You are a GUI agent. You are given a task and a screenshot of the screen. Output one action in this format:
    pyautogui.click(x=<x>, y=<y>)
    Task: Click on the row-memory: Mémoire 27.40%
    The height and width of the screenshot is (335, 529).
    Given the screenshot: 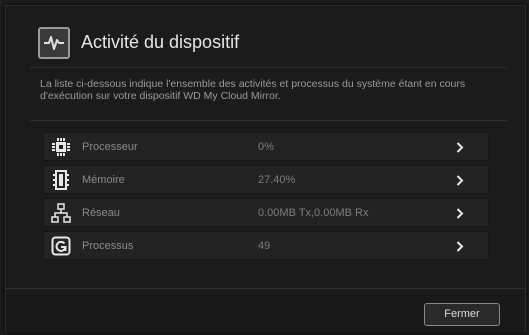 What is the action you would take?
    pyautogui.click(x=266, y=179)
    